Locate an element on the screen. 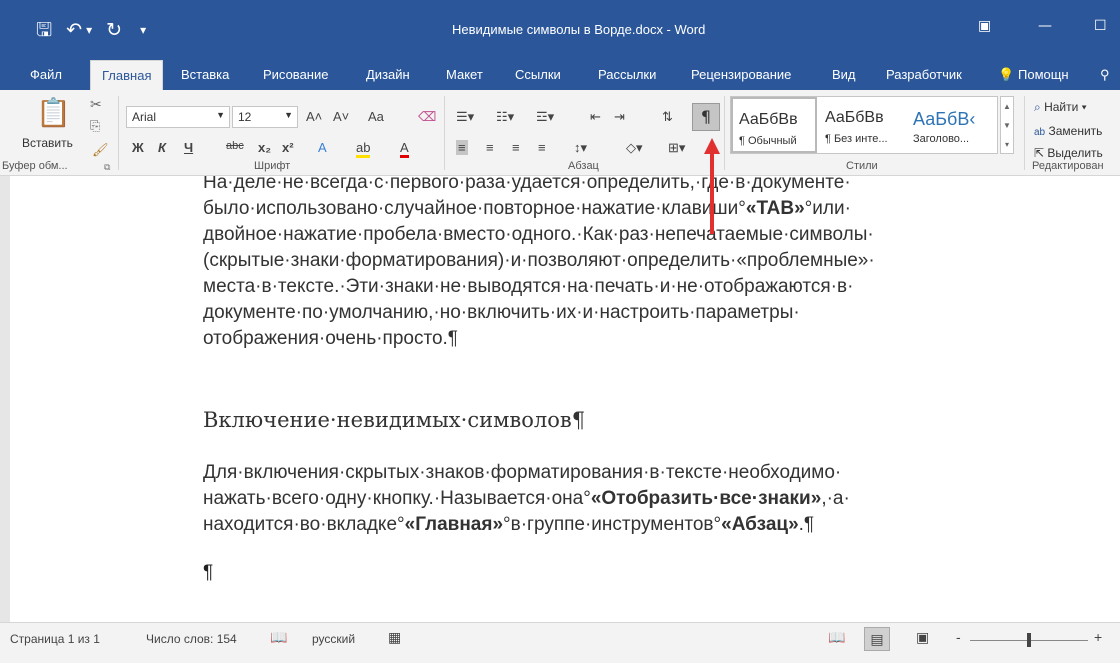  numbering-icon: ☷▾ is located at coordinates (505, 117).